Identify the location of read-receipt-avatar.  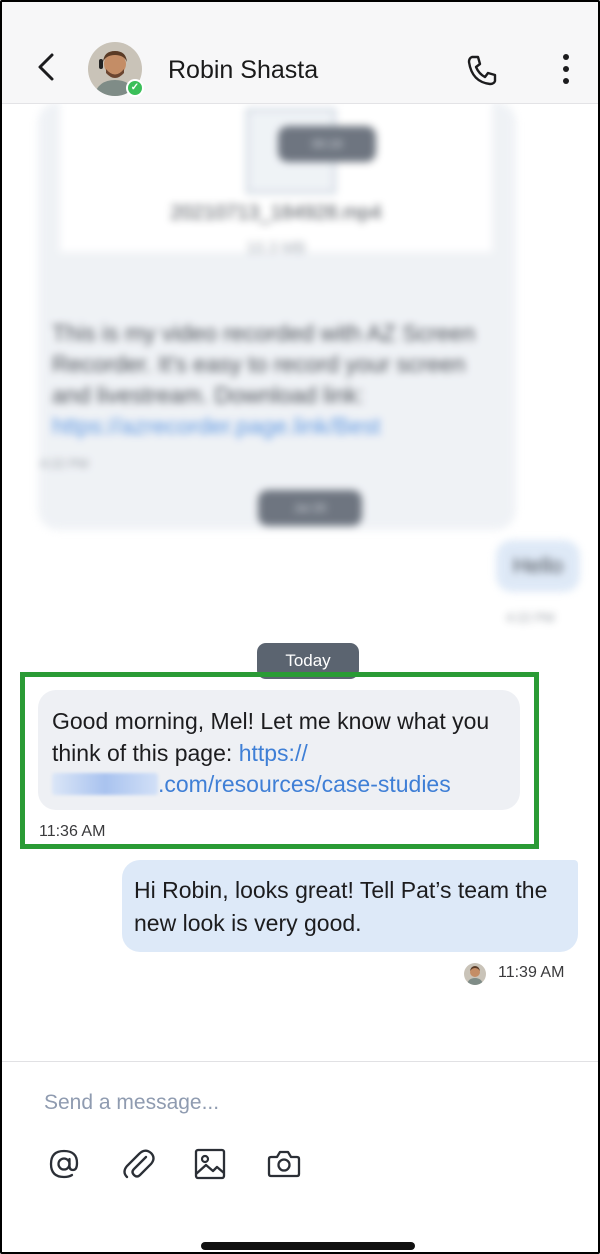
(475, 974).